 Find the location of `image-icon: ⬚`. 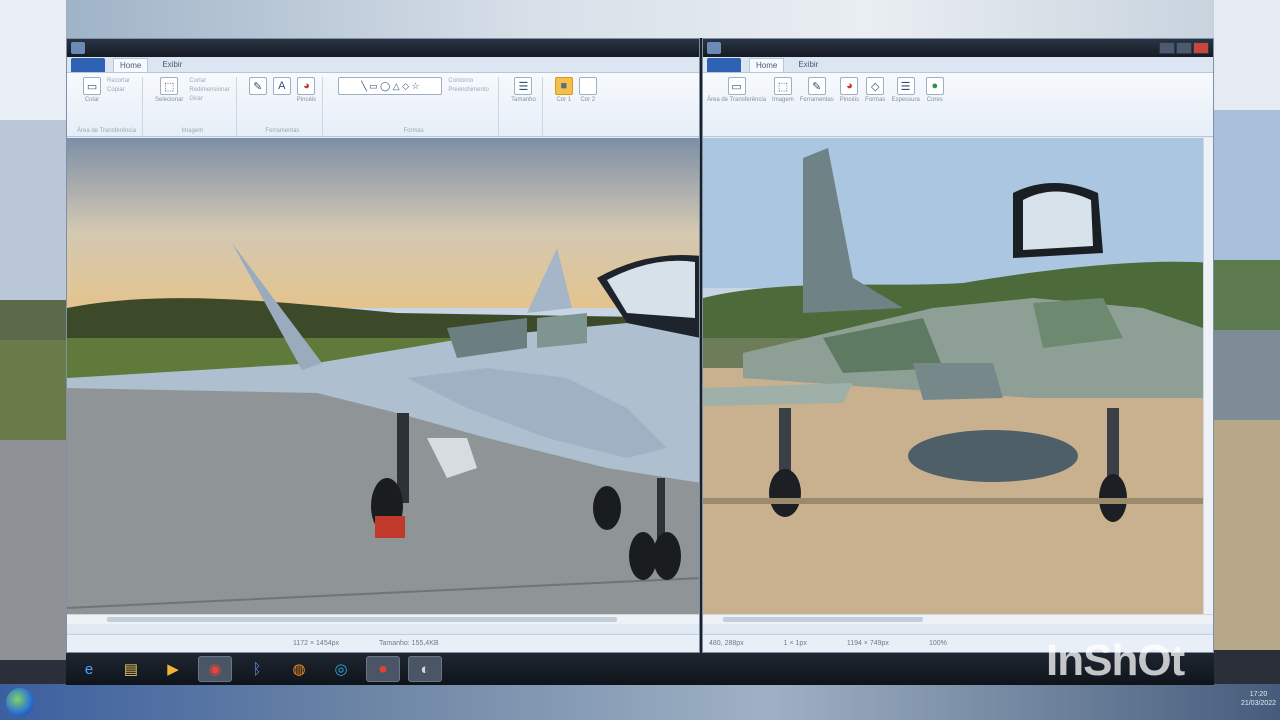

image-icon: ⬚ is located at coordinates (782, 86).